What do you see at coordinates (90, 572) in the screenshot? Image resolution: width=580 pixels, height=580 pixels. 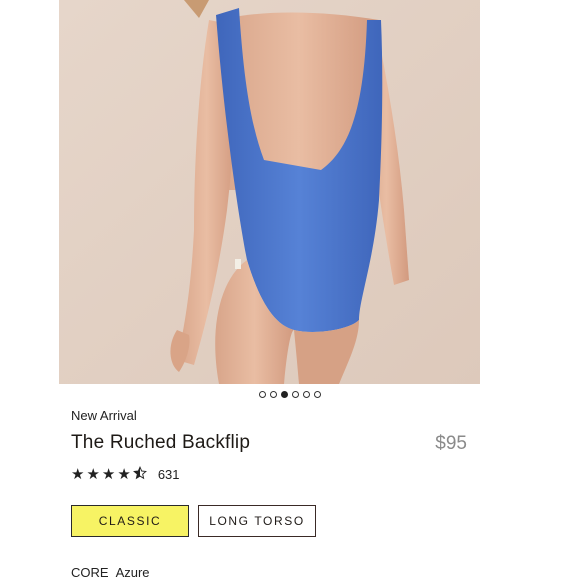 I see `color-collection: CORE` at bounding box center [90, 572].